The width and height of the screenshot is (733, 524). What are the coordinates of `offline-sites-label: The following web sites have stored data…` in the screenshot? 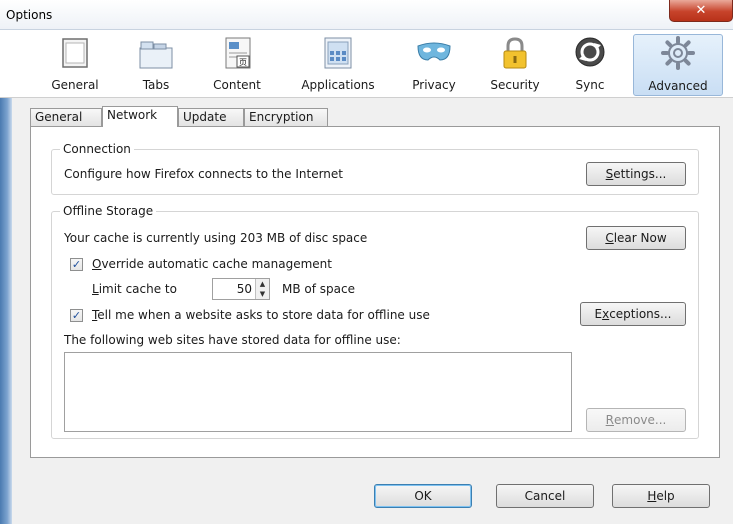 It's located at (232, 340).